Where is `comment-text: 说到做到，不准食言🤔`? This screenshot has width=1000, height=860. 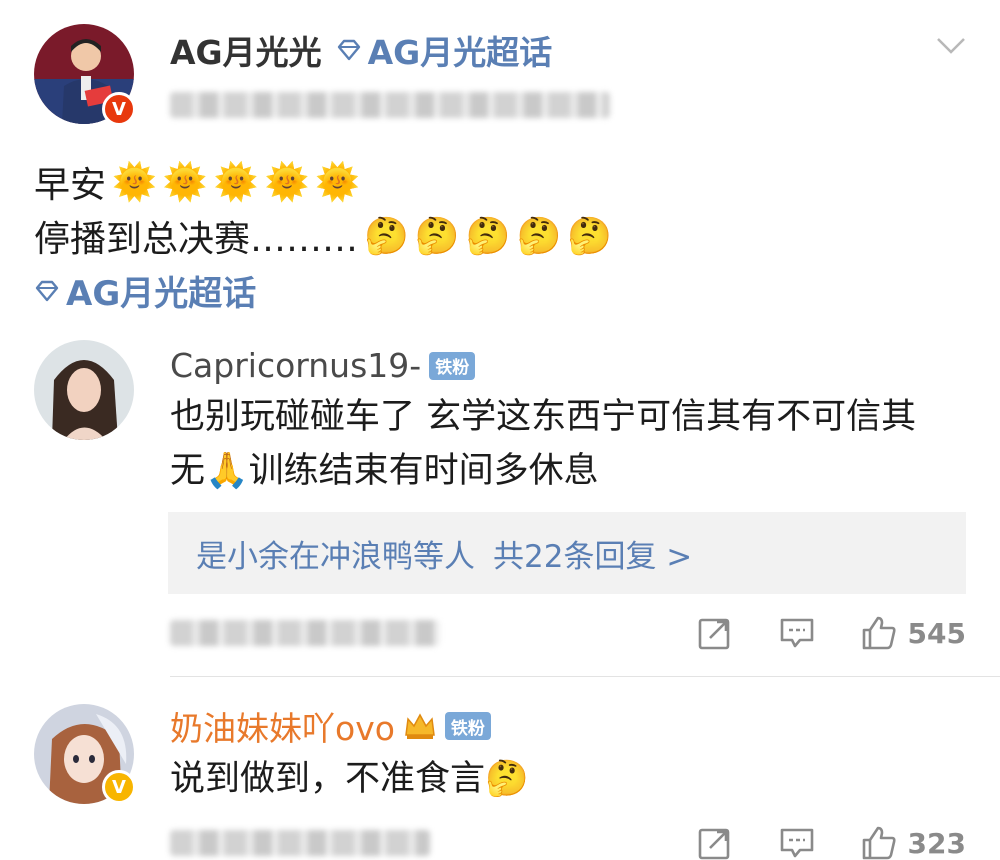 comment-text: 说到做到，不准食言🤔 is located at coordinates (565, 779).